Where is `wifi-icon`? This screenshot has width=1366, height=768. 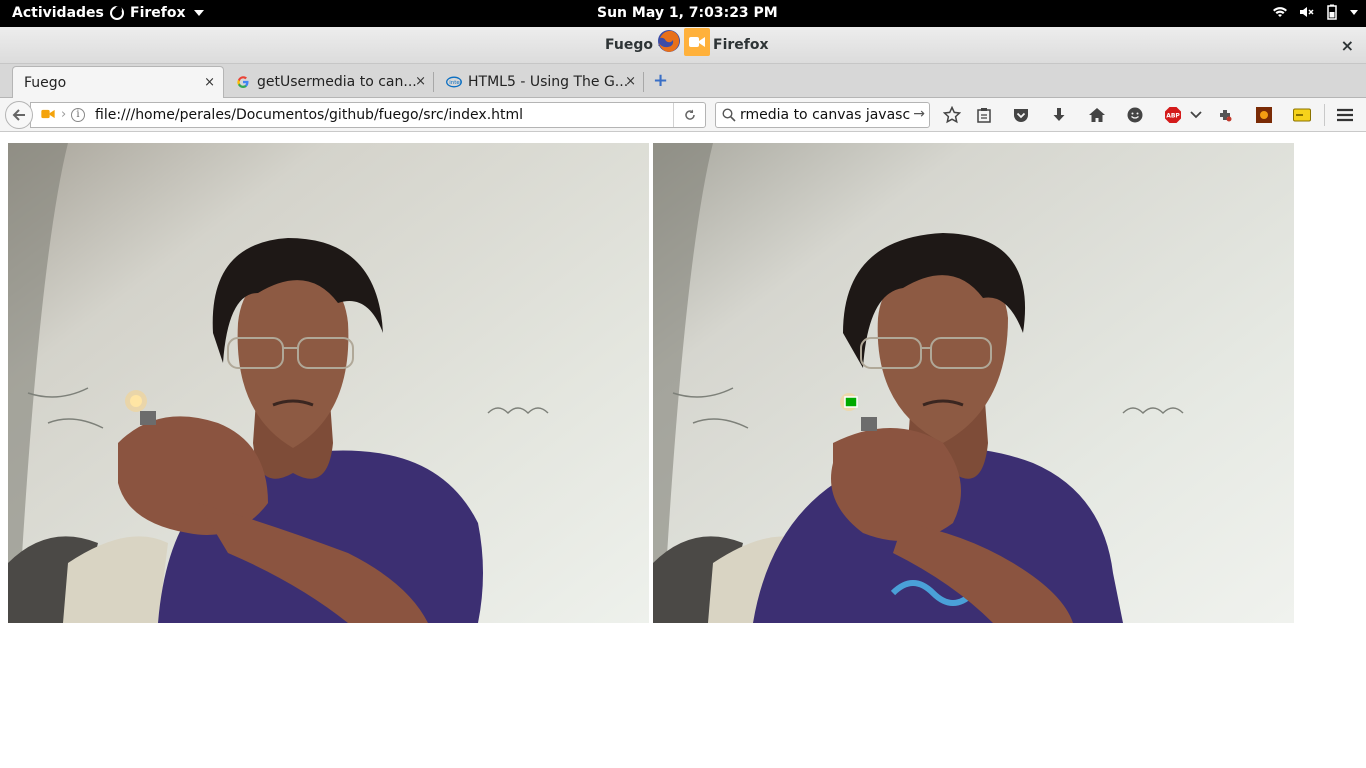
wifi-icon is located at coordinates (1280, 12).